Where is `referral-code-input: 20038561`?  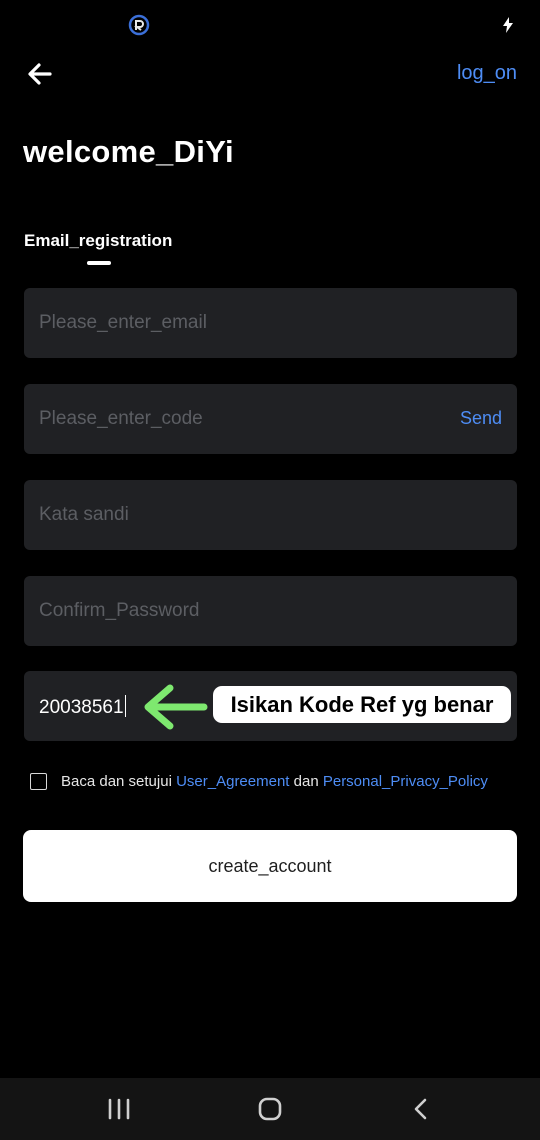
referral-code-input: 20038561 is located at coordinates (83, 707).